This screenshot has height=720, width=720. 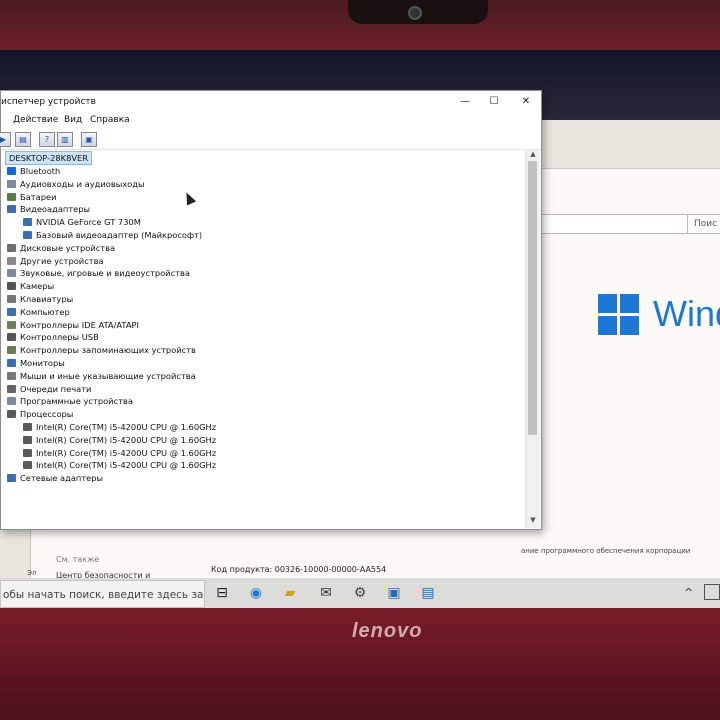 What do you see at coordinates (11, 401) in the screenshot?
I see `software-device-icon` at bounding box center [11, 401].